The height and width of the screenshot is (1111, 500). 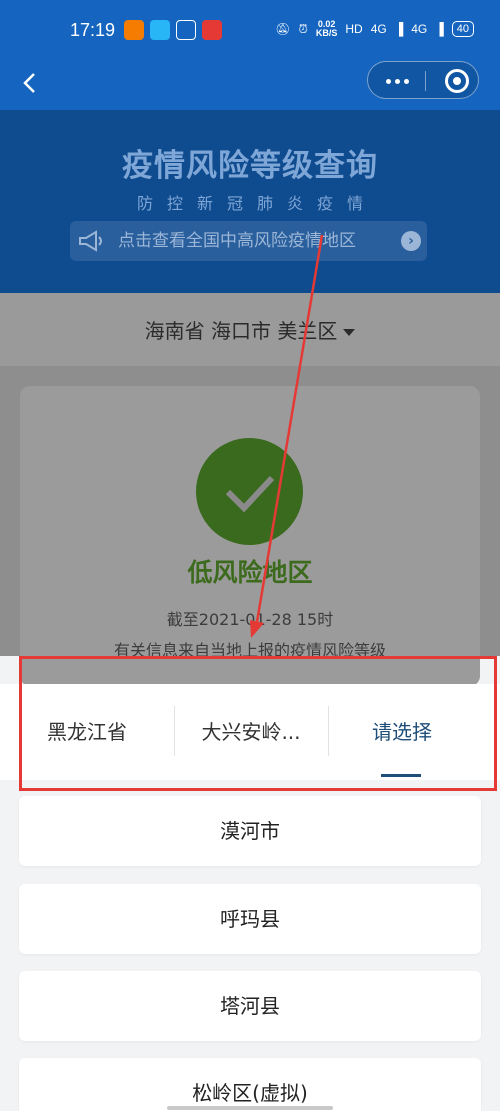 What do you see at coordinates (250, 1084) in the screenshot?
I see `option-item: 松岭区(虚拟)` at bounding box center [250, 1084].